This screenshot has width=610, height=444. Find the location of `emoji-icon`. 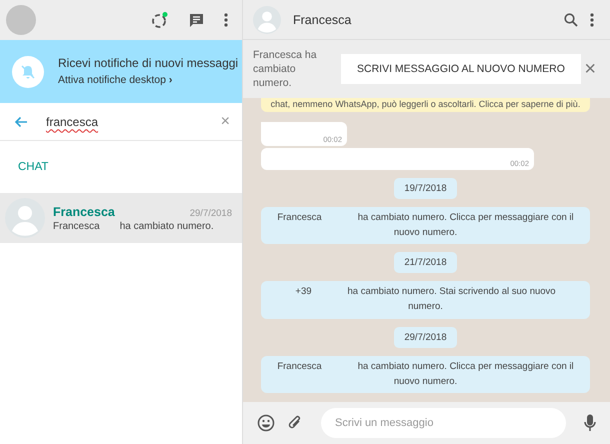

emoji-icon is located at coordinates (266, 423).